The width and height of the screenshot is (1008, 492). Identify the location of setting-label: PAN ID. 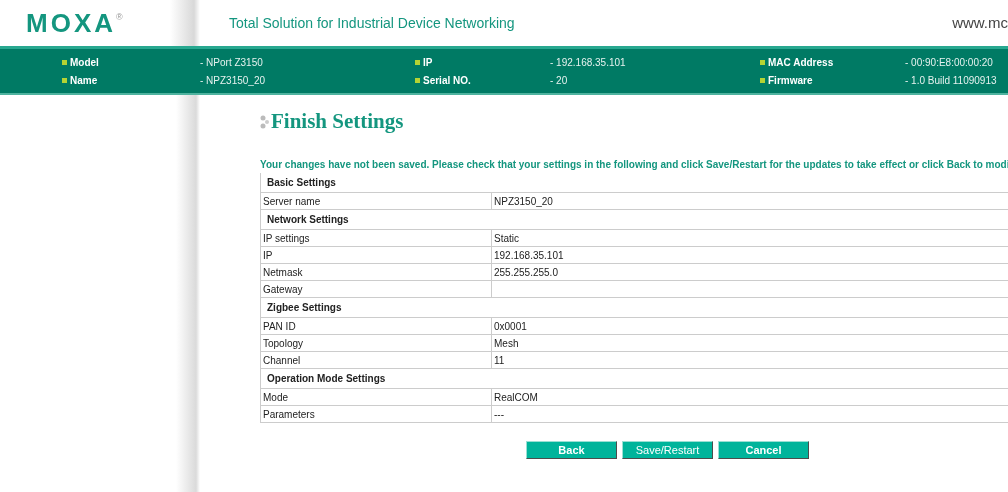
(376, 326).